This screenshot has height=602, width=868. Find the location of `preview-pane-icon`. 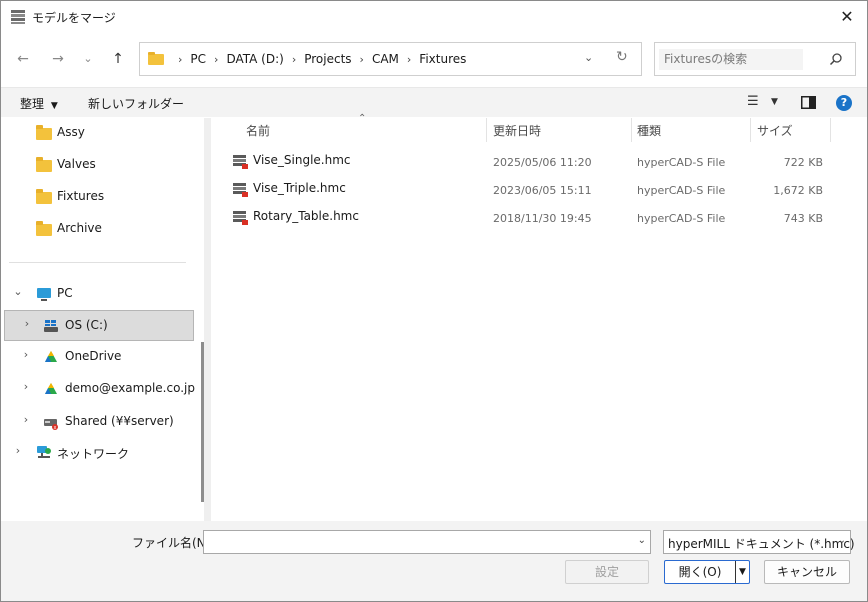

preview-pane-icon is located at coordinates (808, 102).